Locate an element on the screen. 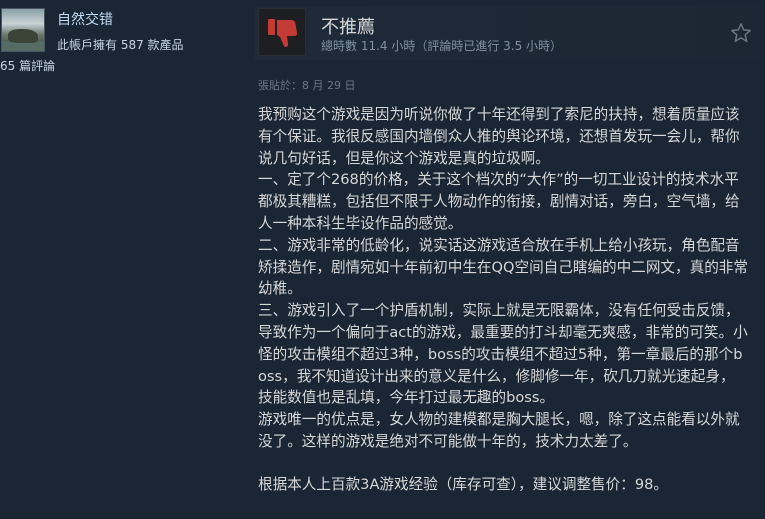 This screenshot has height=519, width=765. author-products: 此帳戶擁有 587 款產品 is located at coordinates (120, 44).